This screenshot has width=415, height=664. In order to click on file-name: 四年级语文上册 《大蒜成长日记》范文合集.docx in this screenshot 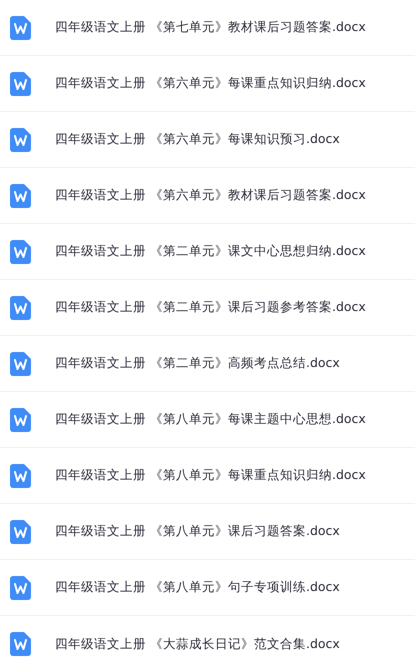, I will do `click(197, 644)`.